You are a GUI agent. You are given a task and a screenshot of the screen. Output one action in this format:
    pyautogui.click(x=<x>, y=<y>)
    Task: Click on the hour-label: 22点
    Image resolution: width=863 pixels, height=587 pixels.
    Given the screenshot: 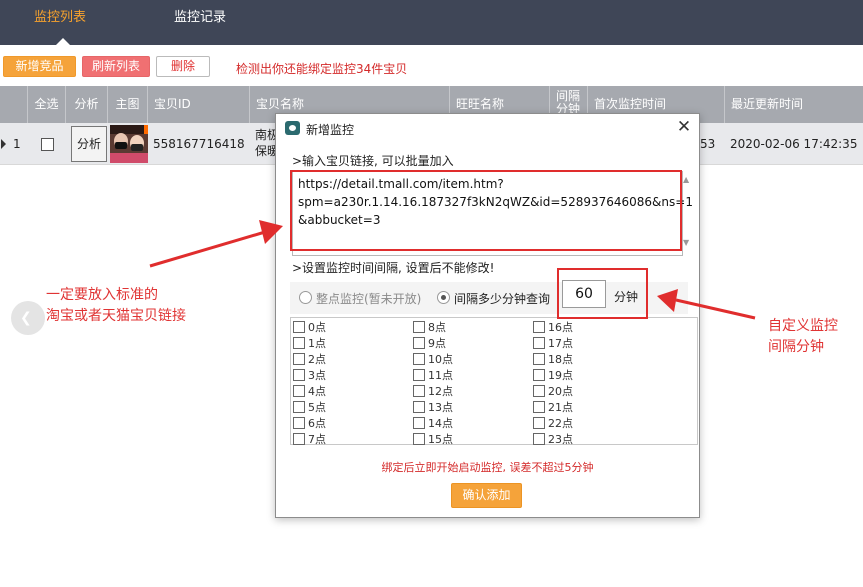 What is the action you would take?
    pyautogui.click(x=560, y=423)
    